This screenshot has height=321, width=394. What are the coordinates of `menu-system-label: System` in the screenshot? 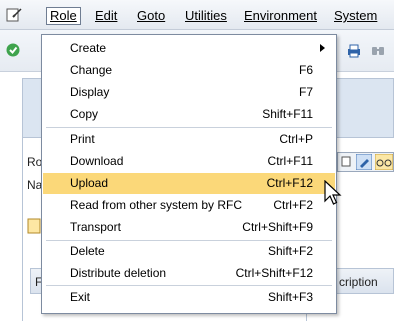 It's located at (356, 15).